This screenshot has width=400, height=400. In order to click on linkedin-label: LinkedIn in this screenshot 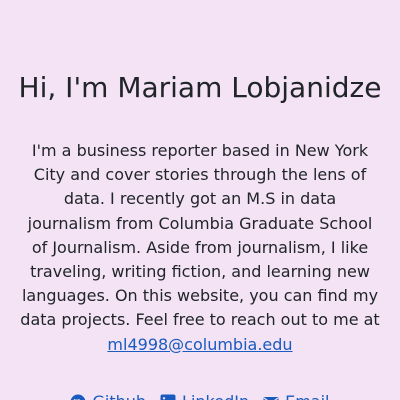, I will do `click(215, 396)`.